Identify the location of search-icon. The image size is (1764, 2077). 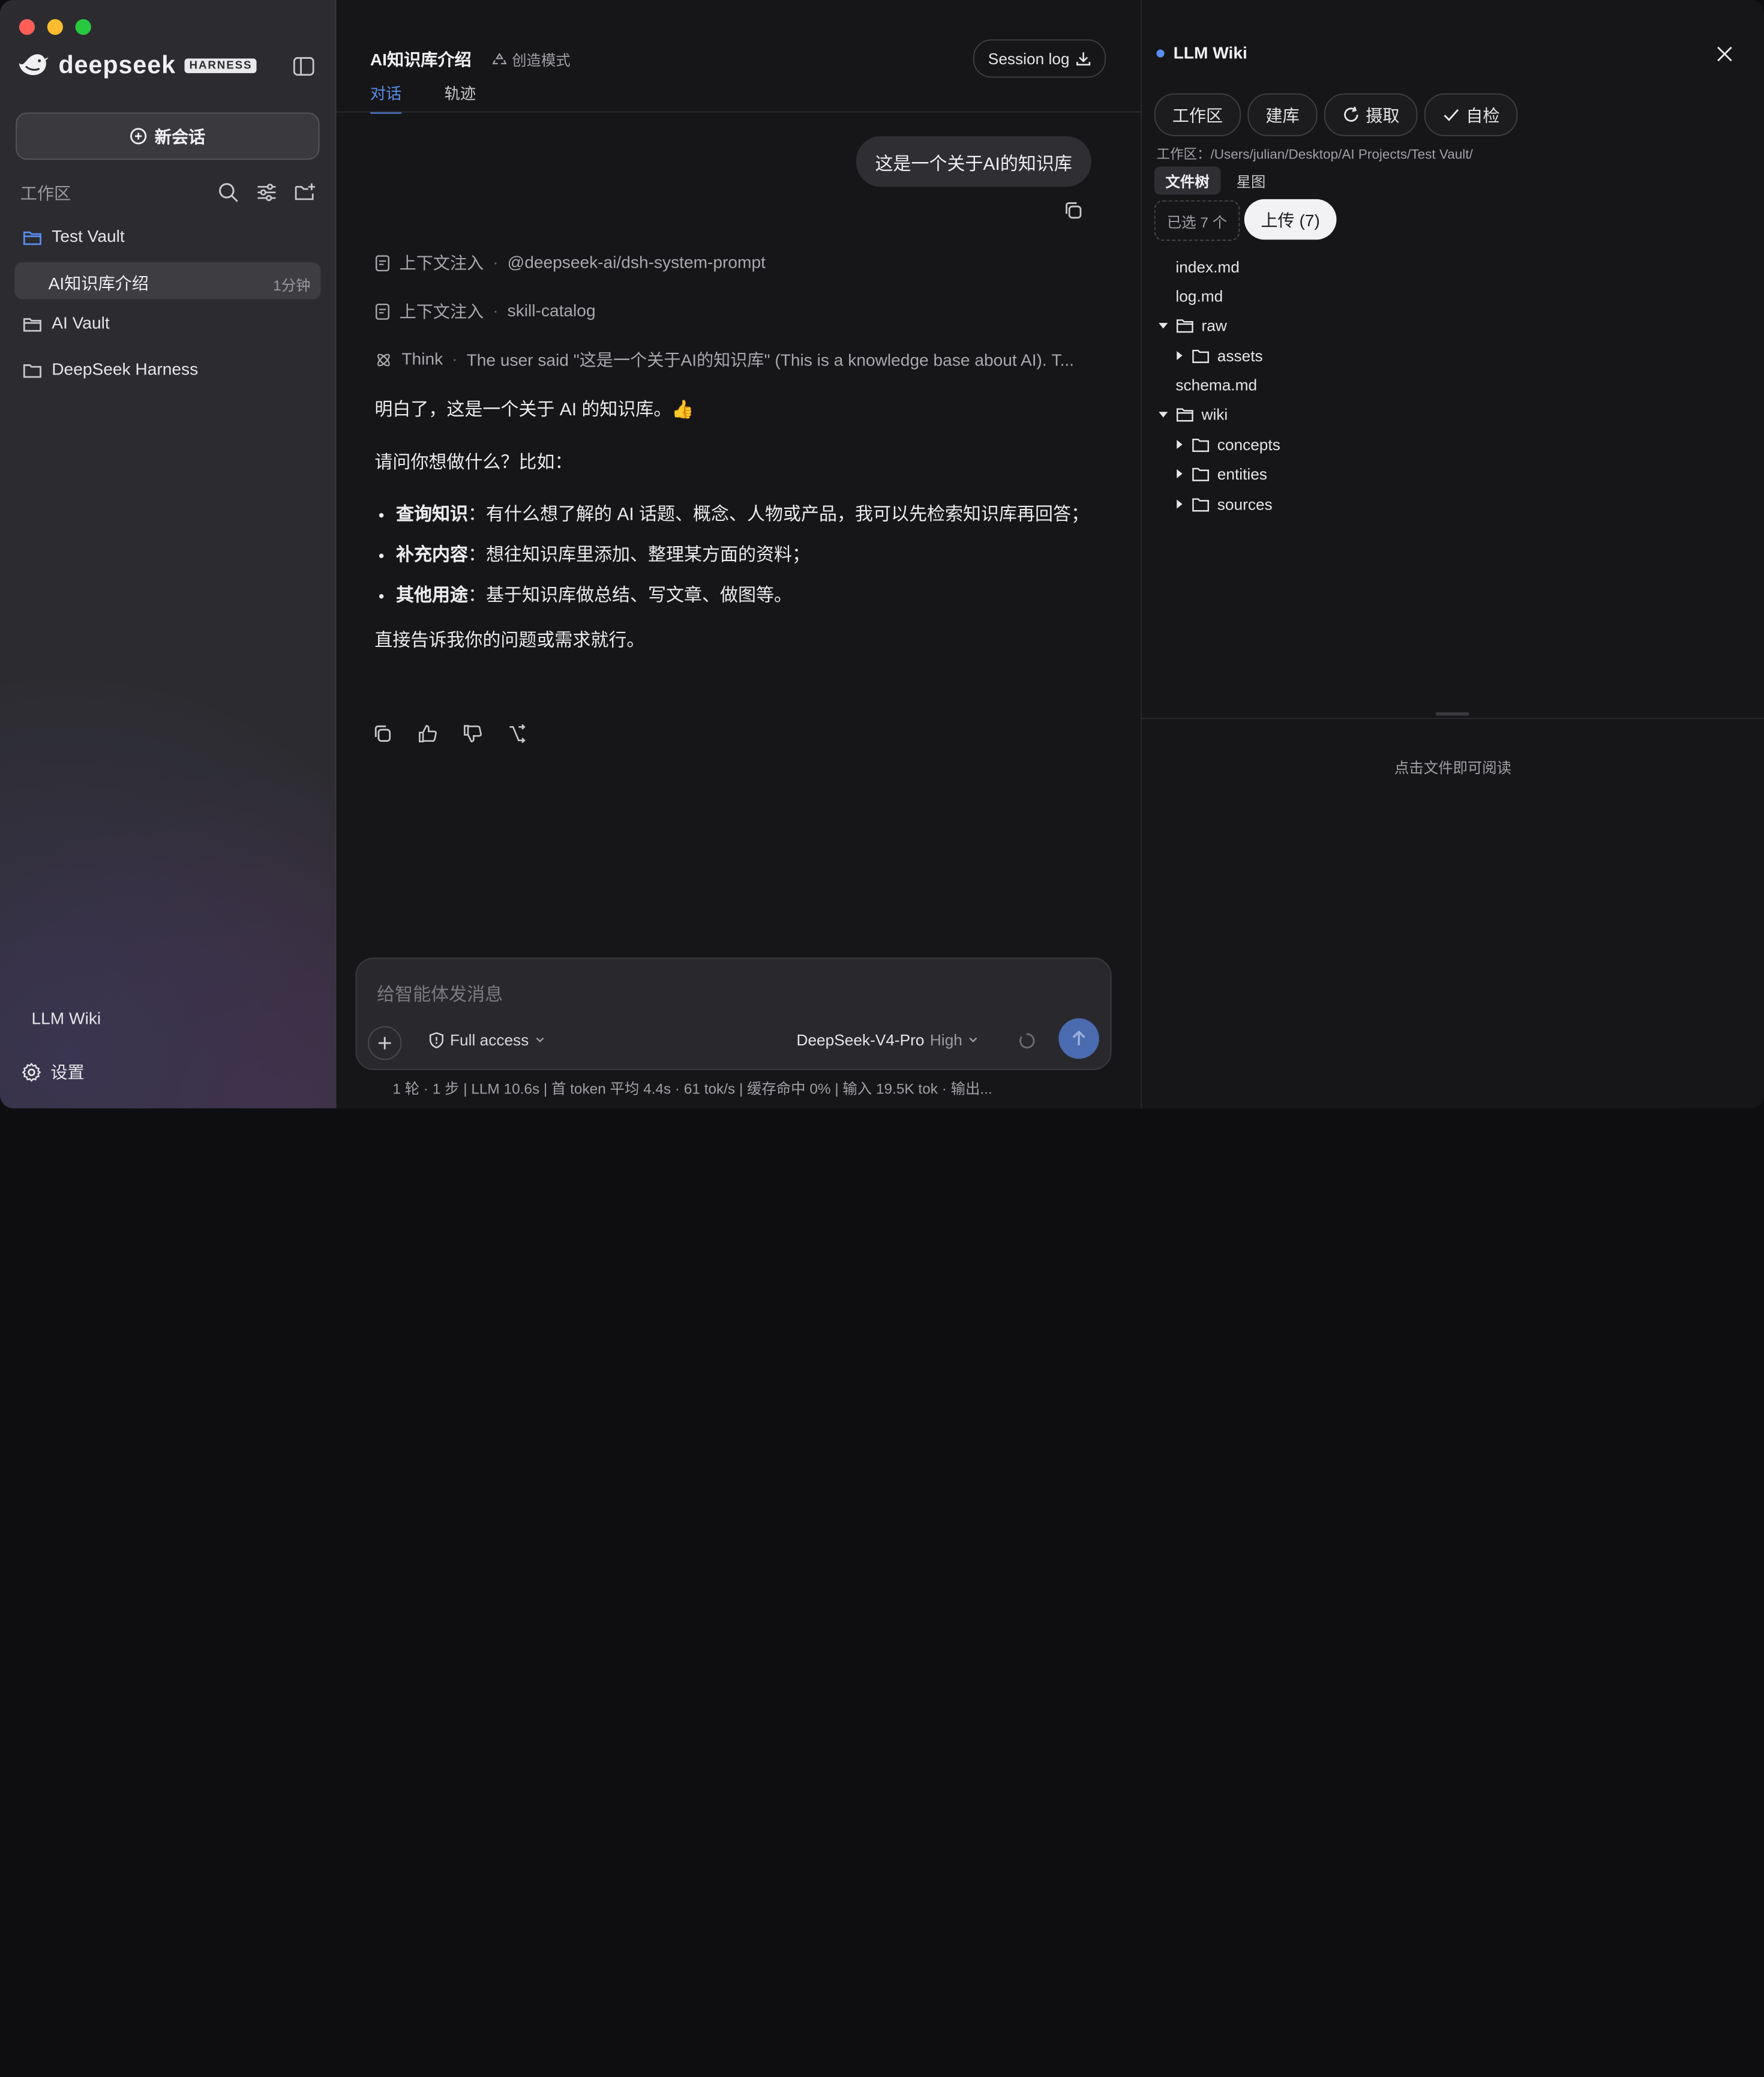
(229, 192).